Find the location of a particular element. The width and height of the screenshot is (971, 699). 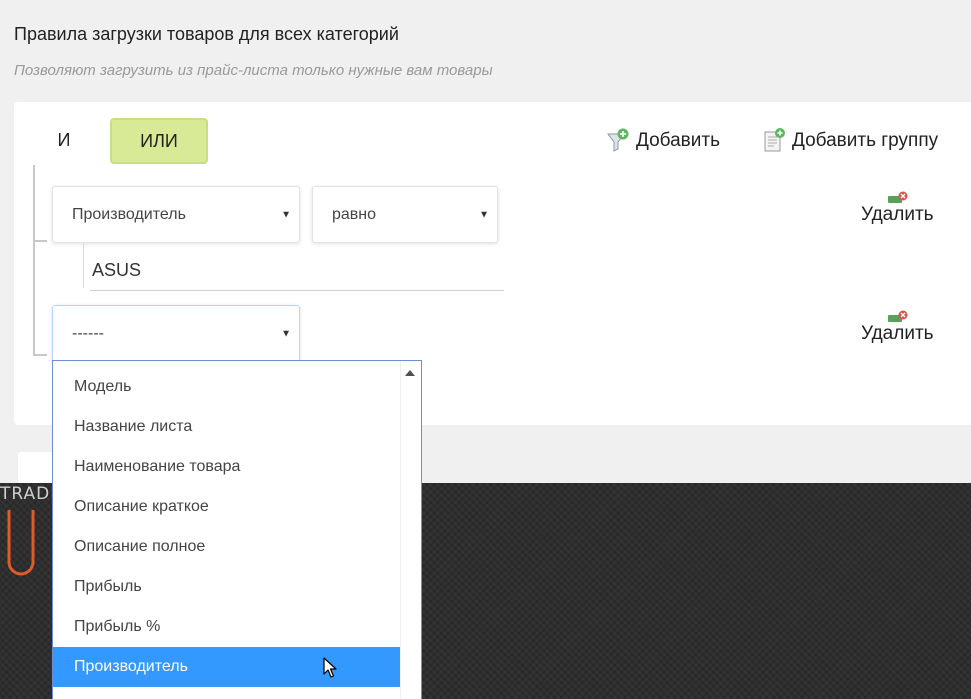

dropdown-option-highlighted: Производитель is located at coordinates (226, 667).